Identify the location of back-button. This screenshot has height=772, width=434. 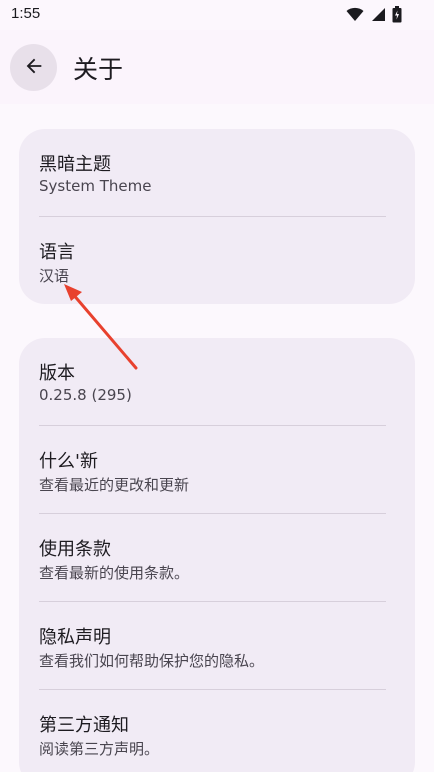
(33, 67).